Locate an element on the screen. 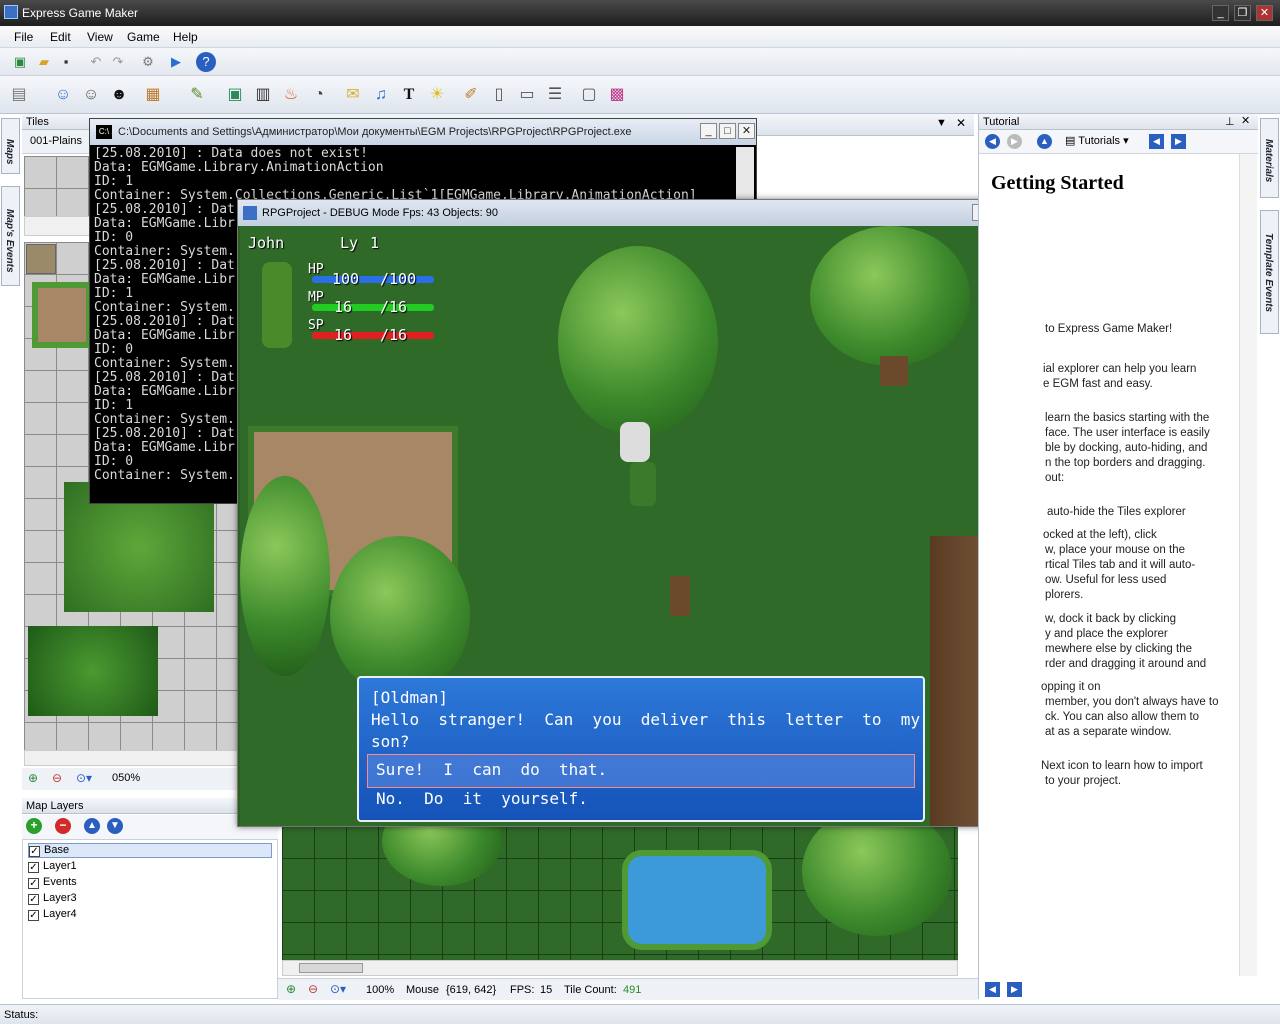 Image resolution: width=1280 pixels, height=1024 pixels. tutorials-dropdown: ▤ Tutorials ▾ is located at coordinates (1097, 140).